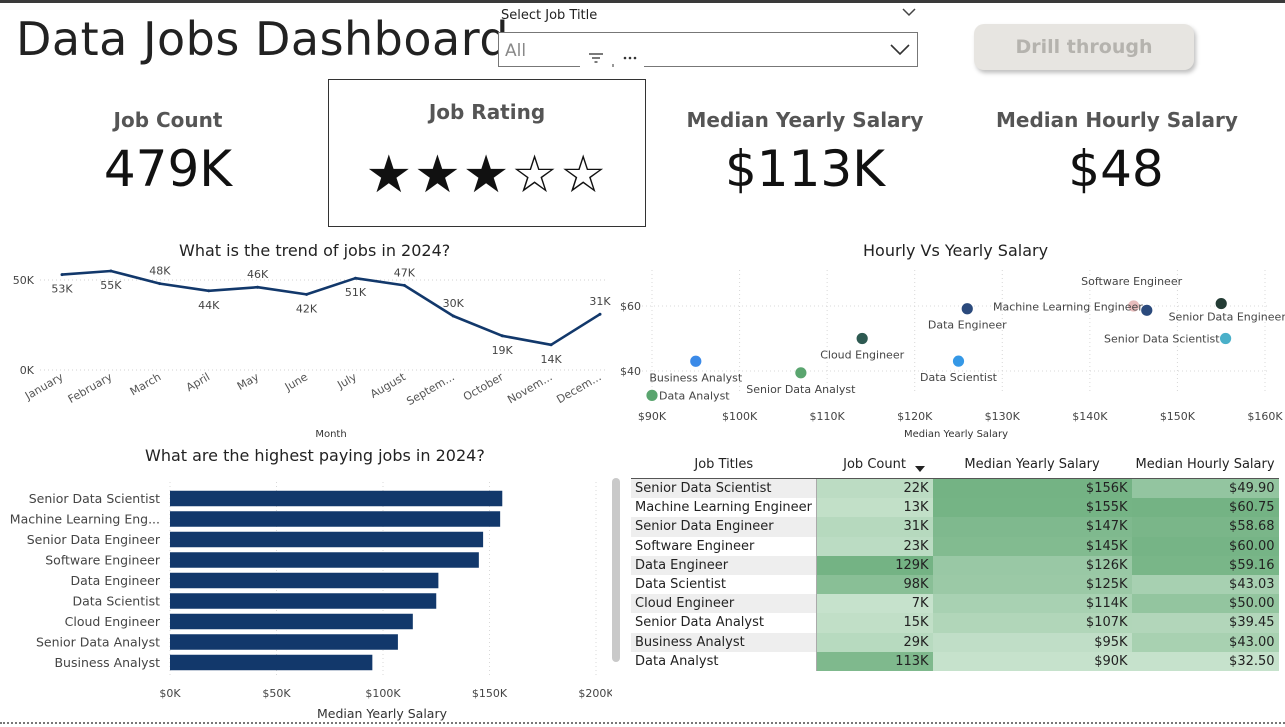 Image resolution: width=1285 pixels, height=727 pixels. What do you see at coordinates (1205, 604) in the screenshot?
I see `median-hourly-cell: $50.00` at bounding box center [1205, 604].